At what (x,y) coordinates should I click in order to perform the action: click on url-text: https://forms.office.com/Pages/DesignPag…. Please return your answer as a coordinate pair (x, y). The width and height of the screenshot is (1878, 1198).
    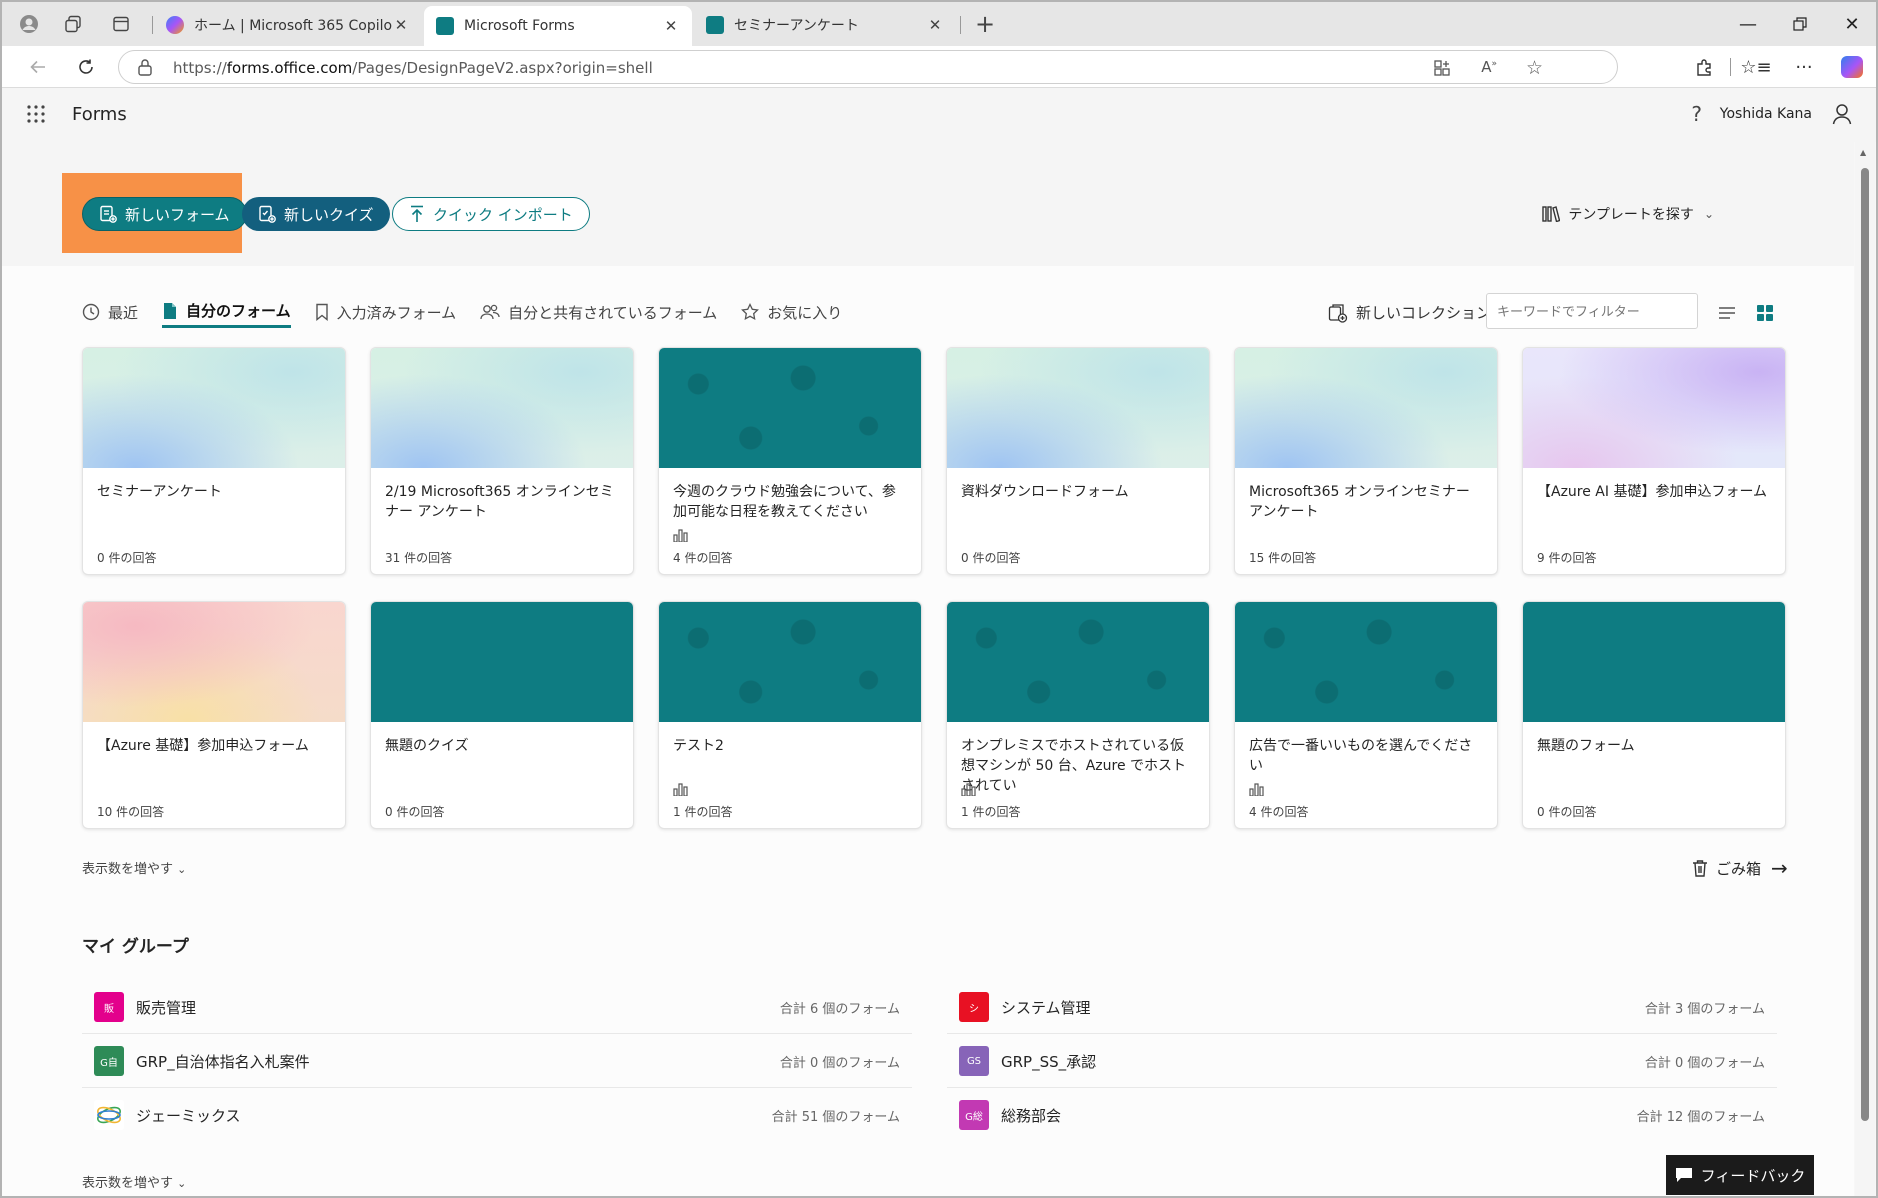
    Looking at the image, I should click on (413, 68).